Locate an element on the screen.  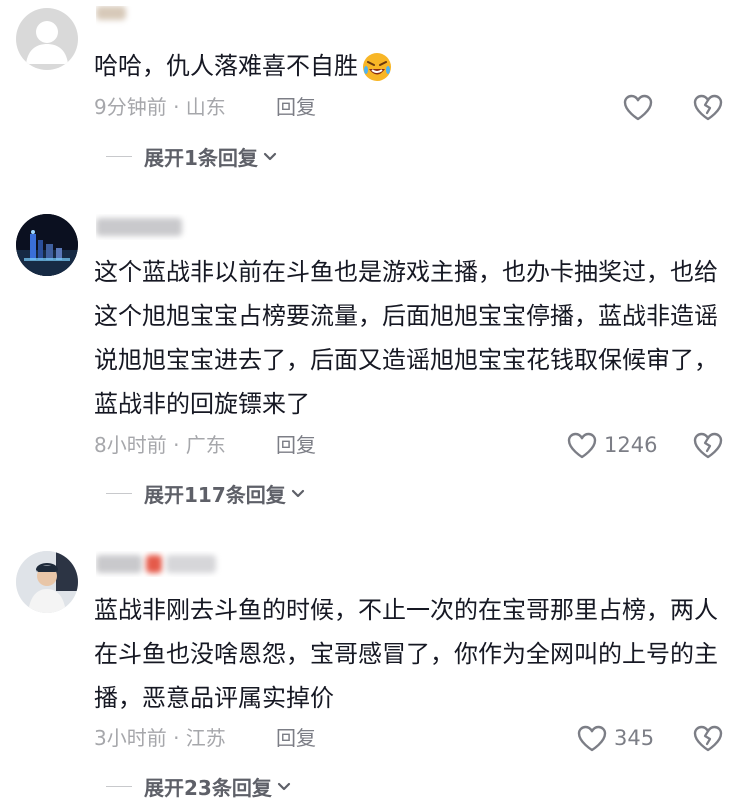
expand-replies-label: 展开23条回复 is located at coordinates (208, 787).